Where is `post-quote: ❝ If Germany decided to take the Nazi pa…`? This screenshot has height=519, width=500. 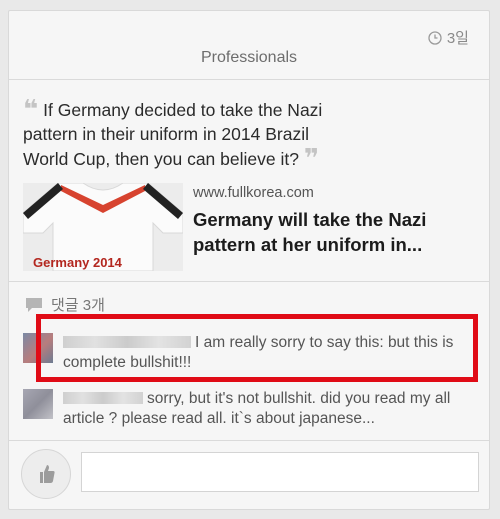 post-quote: ❝ If Germany decided to take the Nazi pa… is located at coordinates (173, 133).